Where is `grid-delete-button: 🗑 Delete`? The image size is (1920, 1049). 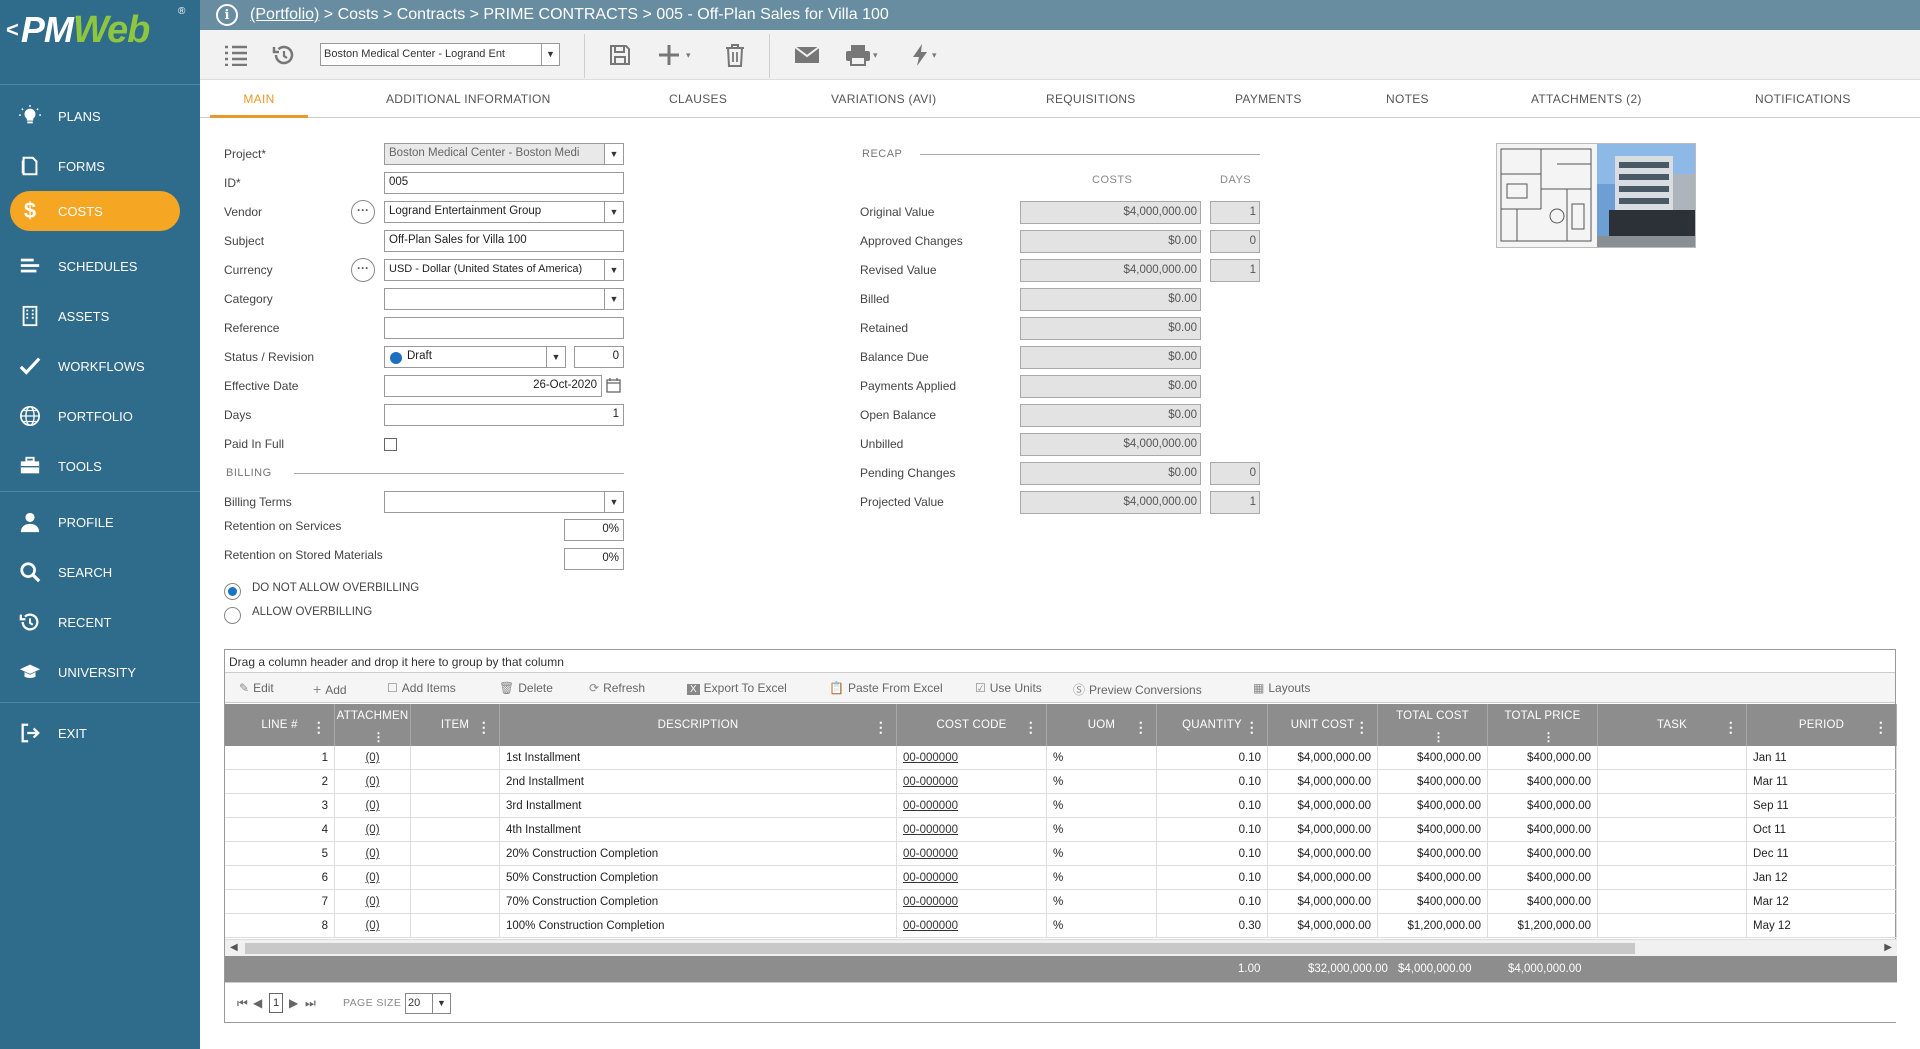 grid-delete-button: 🗑 Delete is located at coordinates (526, 688).